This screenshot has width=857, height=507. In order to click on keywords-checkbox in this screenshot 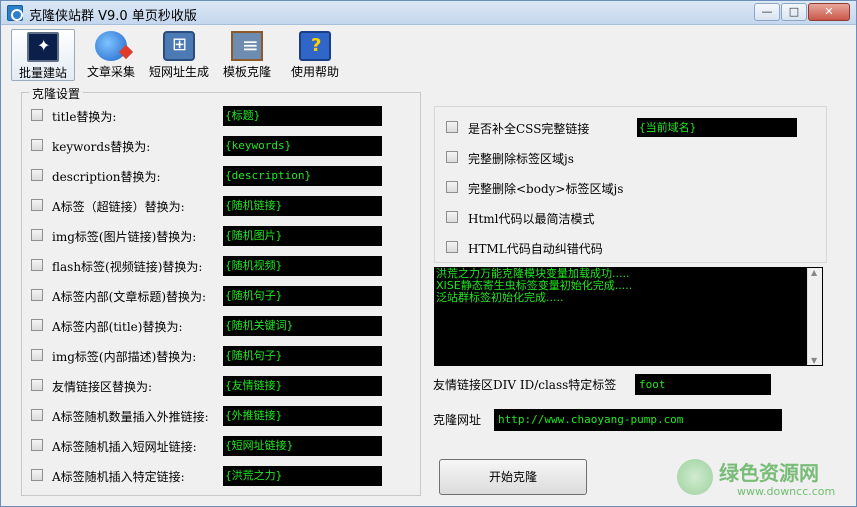, I will do `click(37, 145)`.